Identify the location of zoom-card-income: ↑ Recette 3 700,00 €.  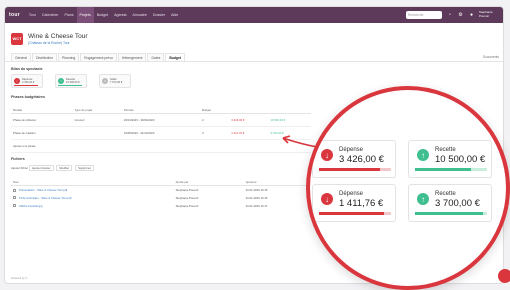
(450, 203).